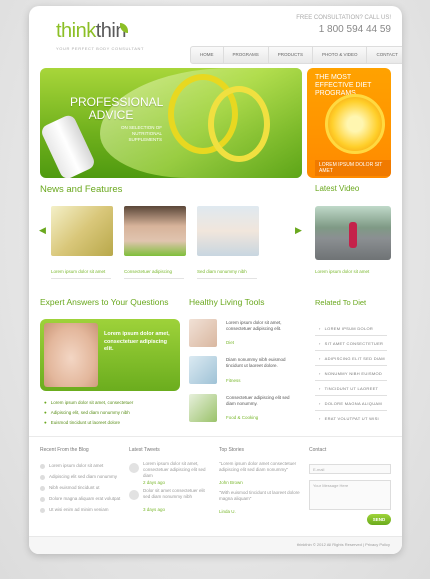 The image size is (430, 579). Describe the element at coordinates (227, 511) in the screenshot. I see `story-2-author: Linda U.` at that location.